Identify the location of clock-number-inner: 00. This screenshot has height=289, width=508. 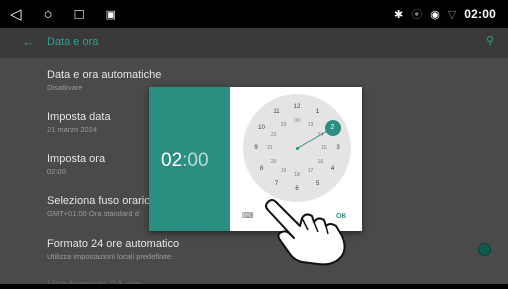
(297, 121).